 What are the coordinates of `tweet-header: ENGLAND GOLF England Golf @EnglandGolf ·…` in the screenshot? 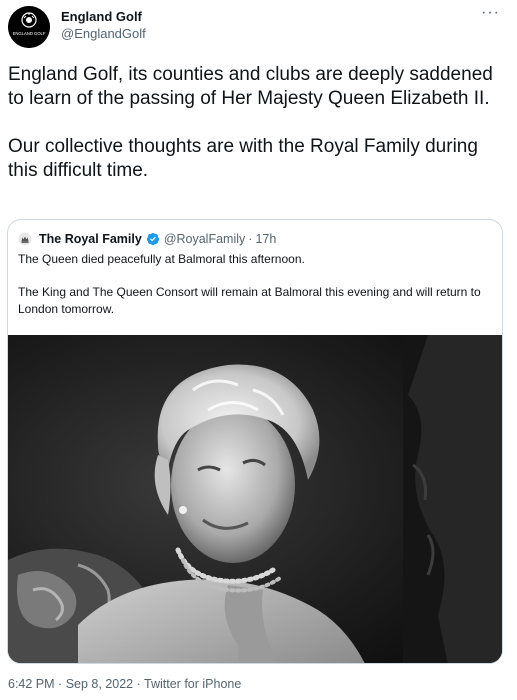 It's located at (258, 26).